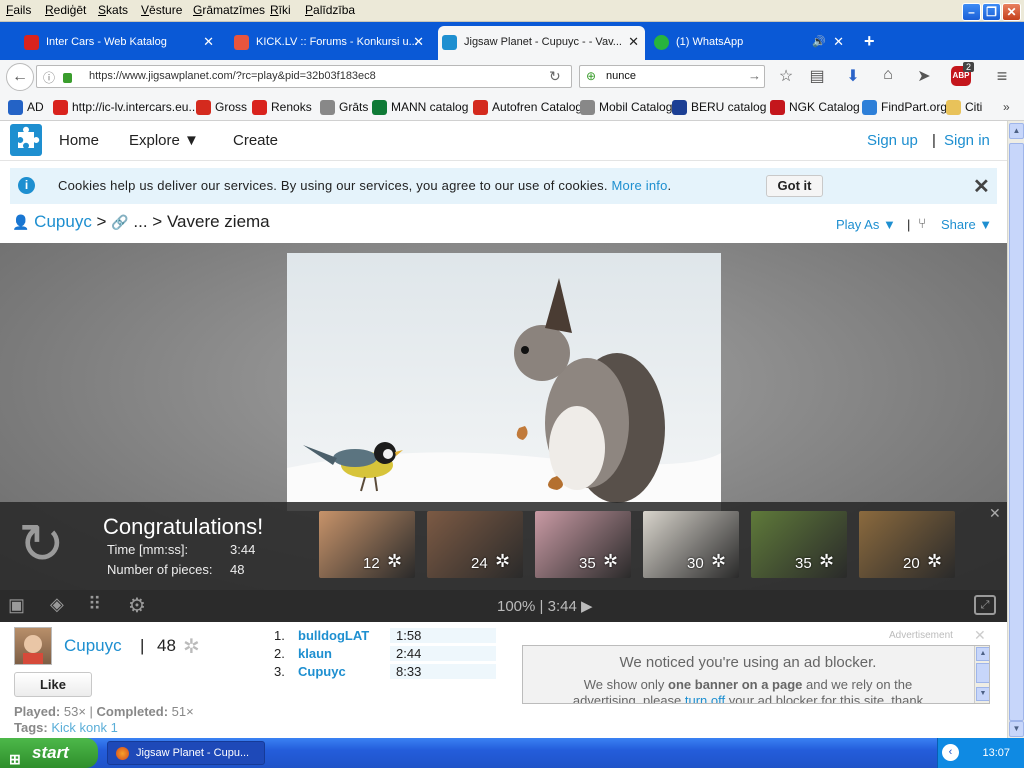 The height and width of the screenshot is (768, 1024). I want to click on start-label: start, so click(50, 752).